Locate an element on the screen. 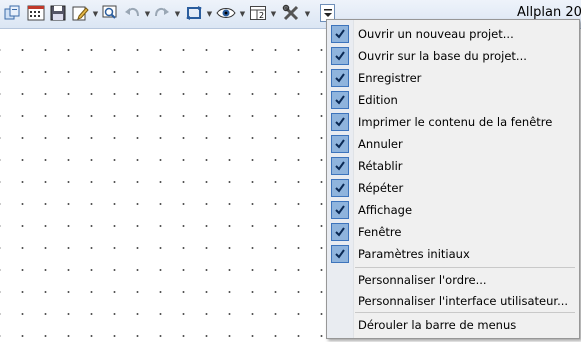 The image size is (581, 342). menu-item-show-menu-bar: Dérouler la barre de menus is located at coordinates (453, 325).